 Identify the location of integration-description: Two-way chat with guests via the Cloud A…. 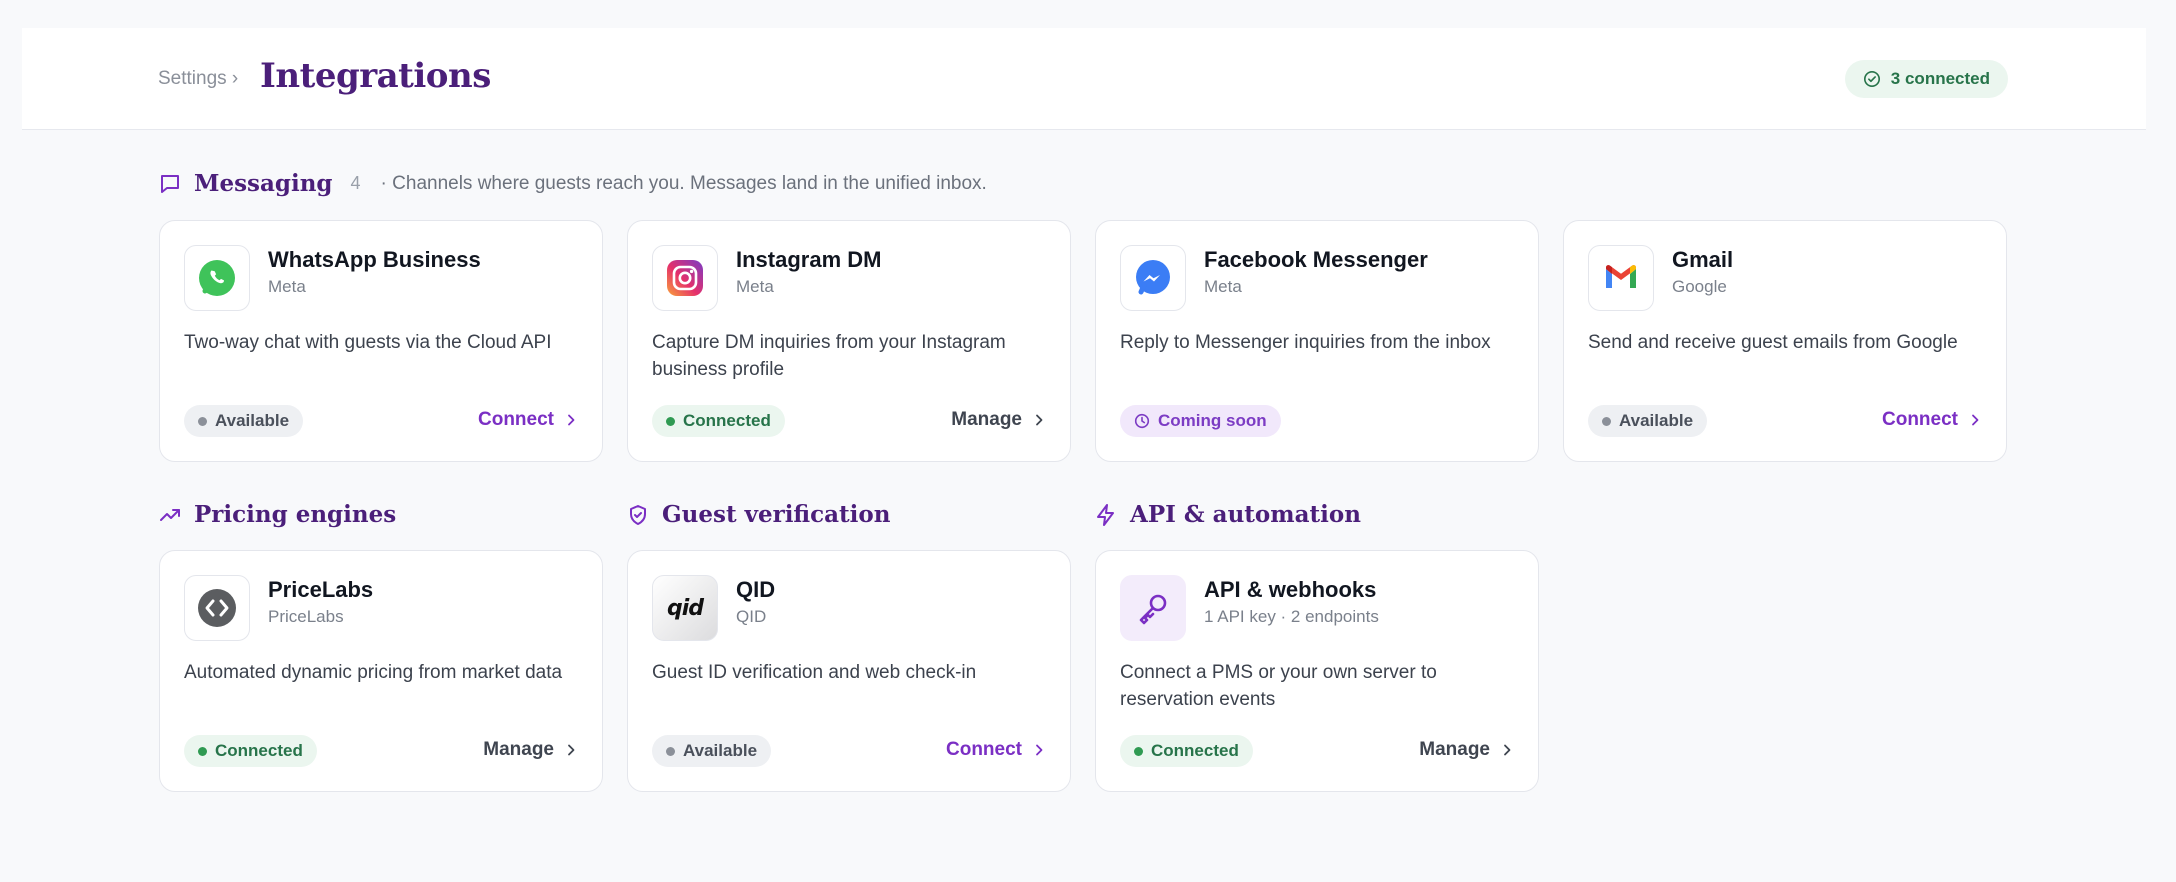
(368, 342).